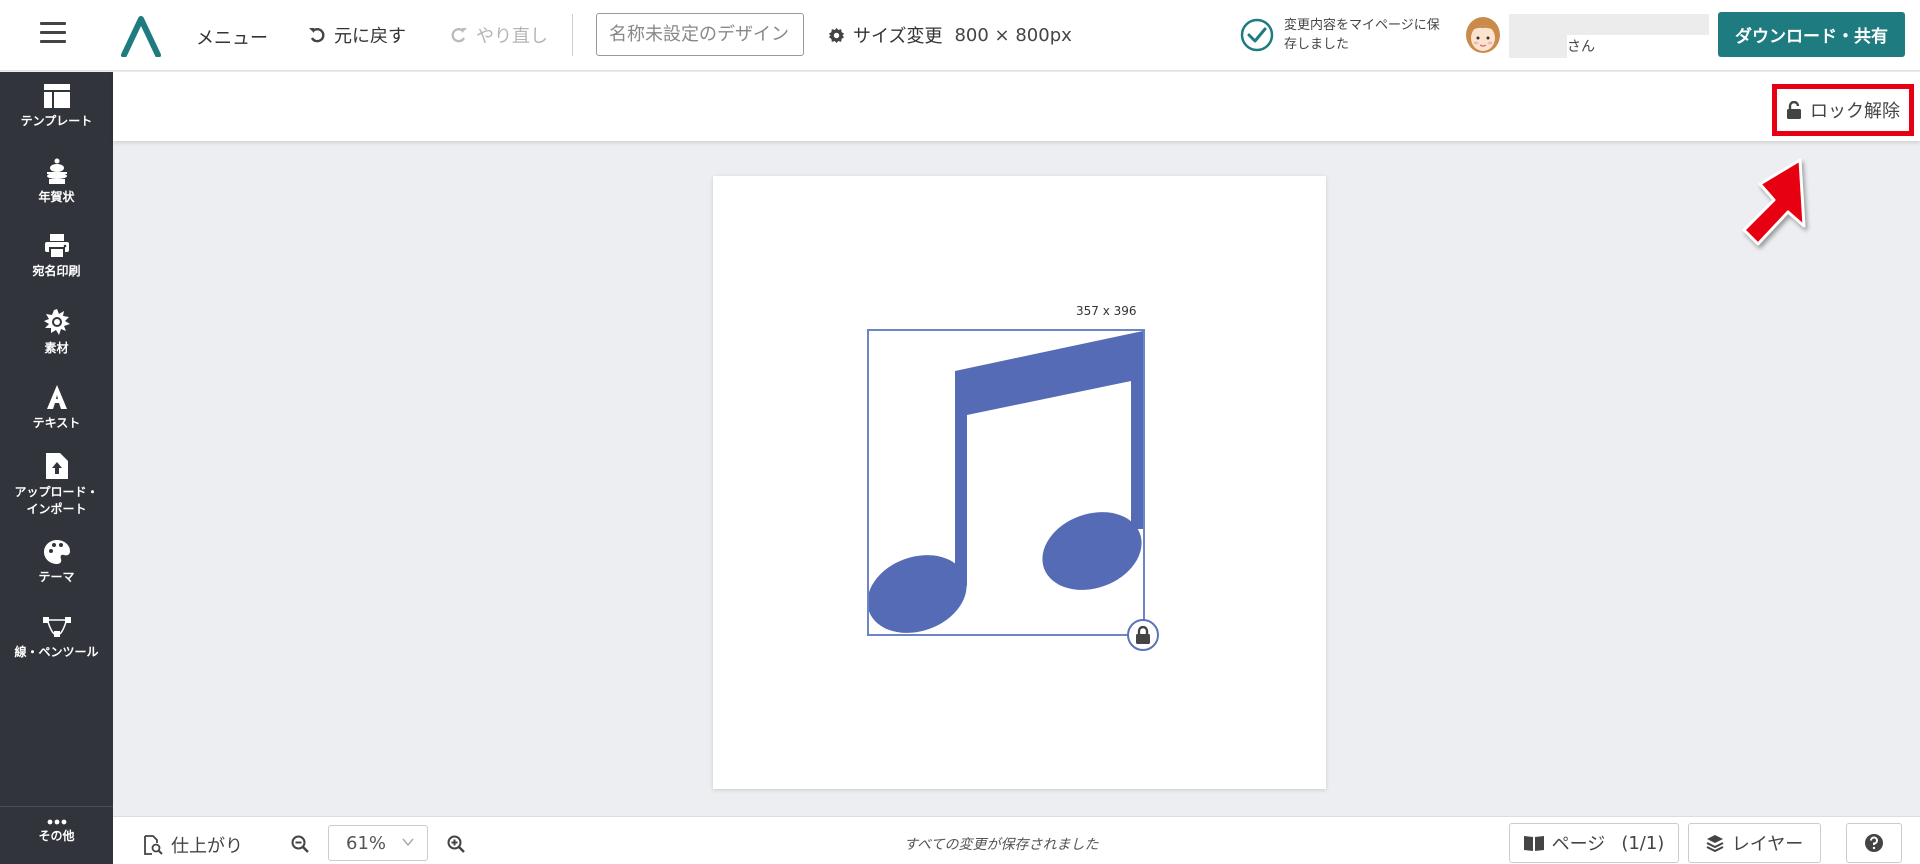 The height and width of the screenshot is (864, 1920). What do you see at coordinates (1643, 843) in the screenshot?
I see `page-count: (1/1)` at bounding box center [1643, 843].